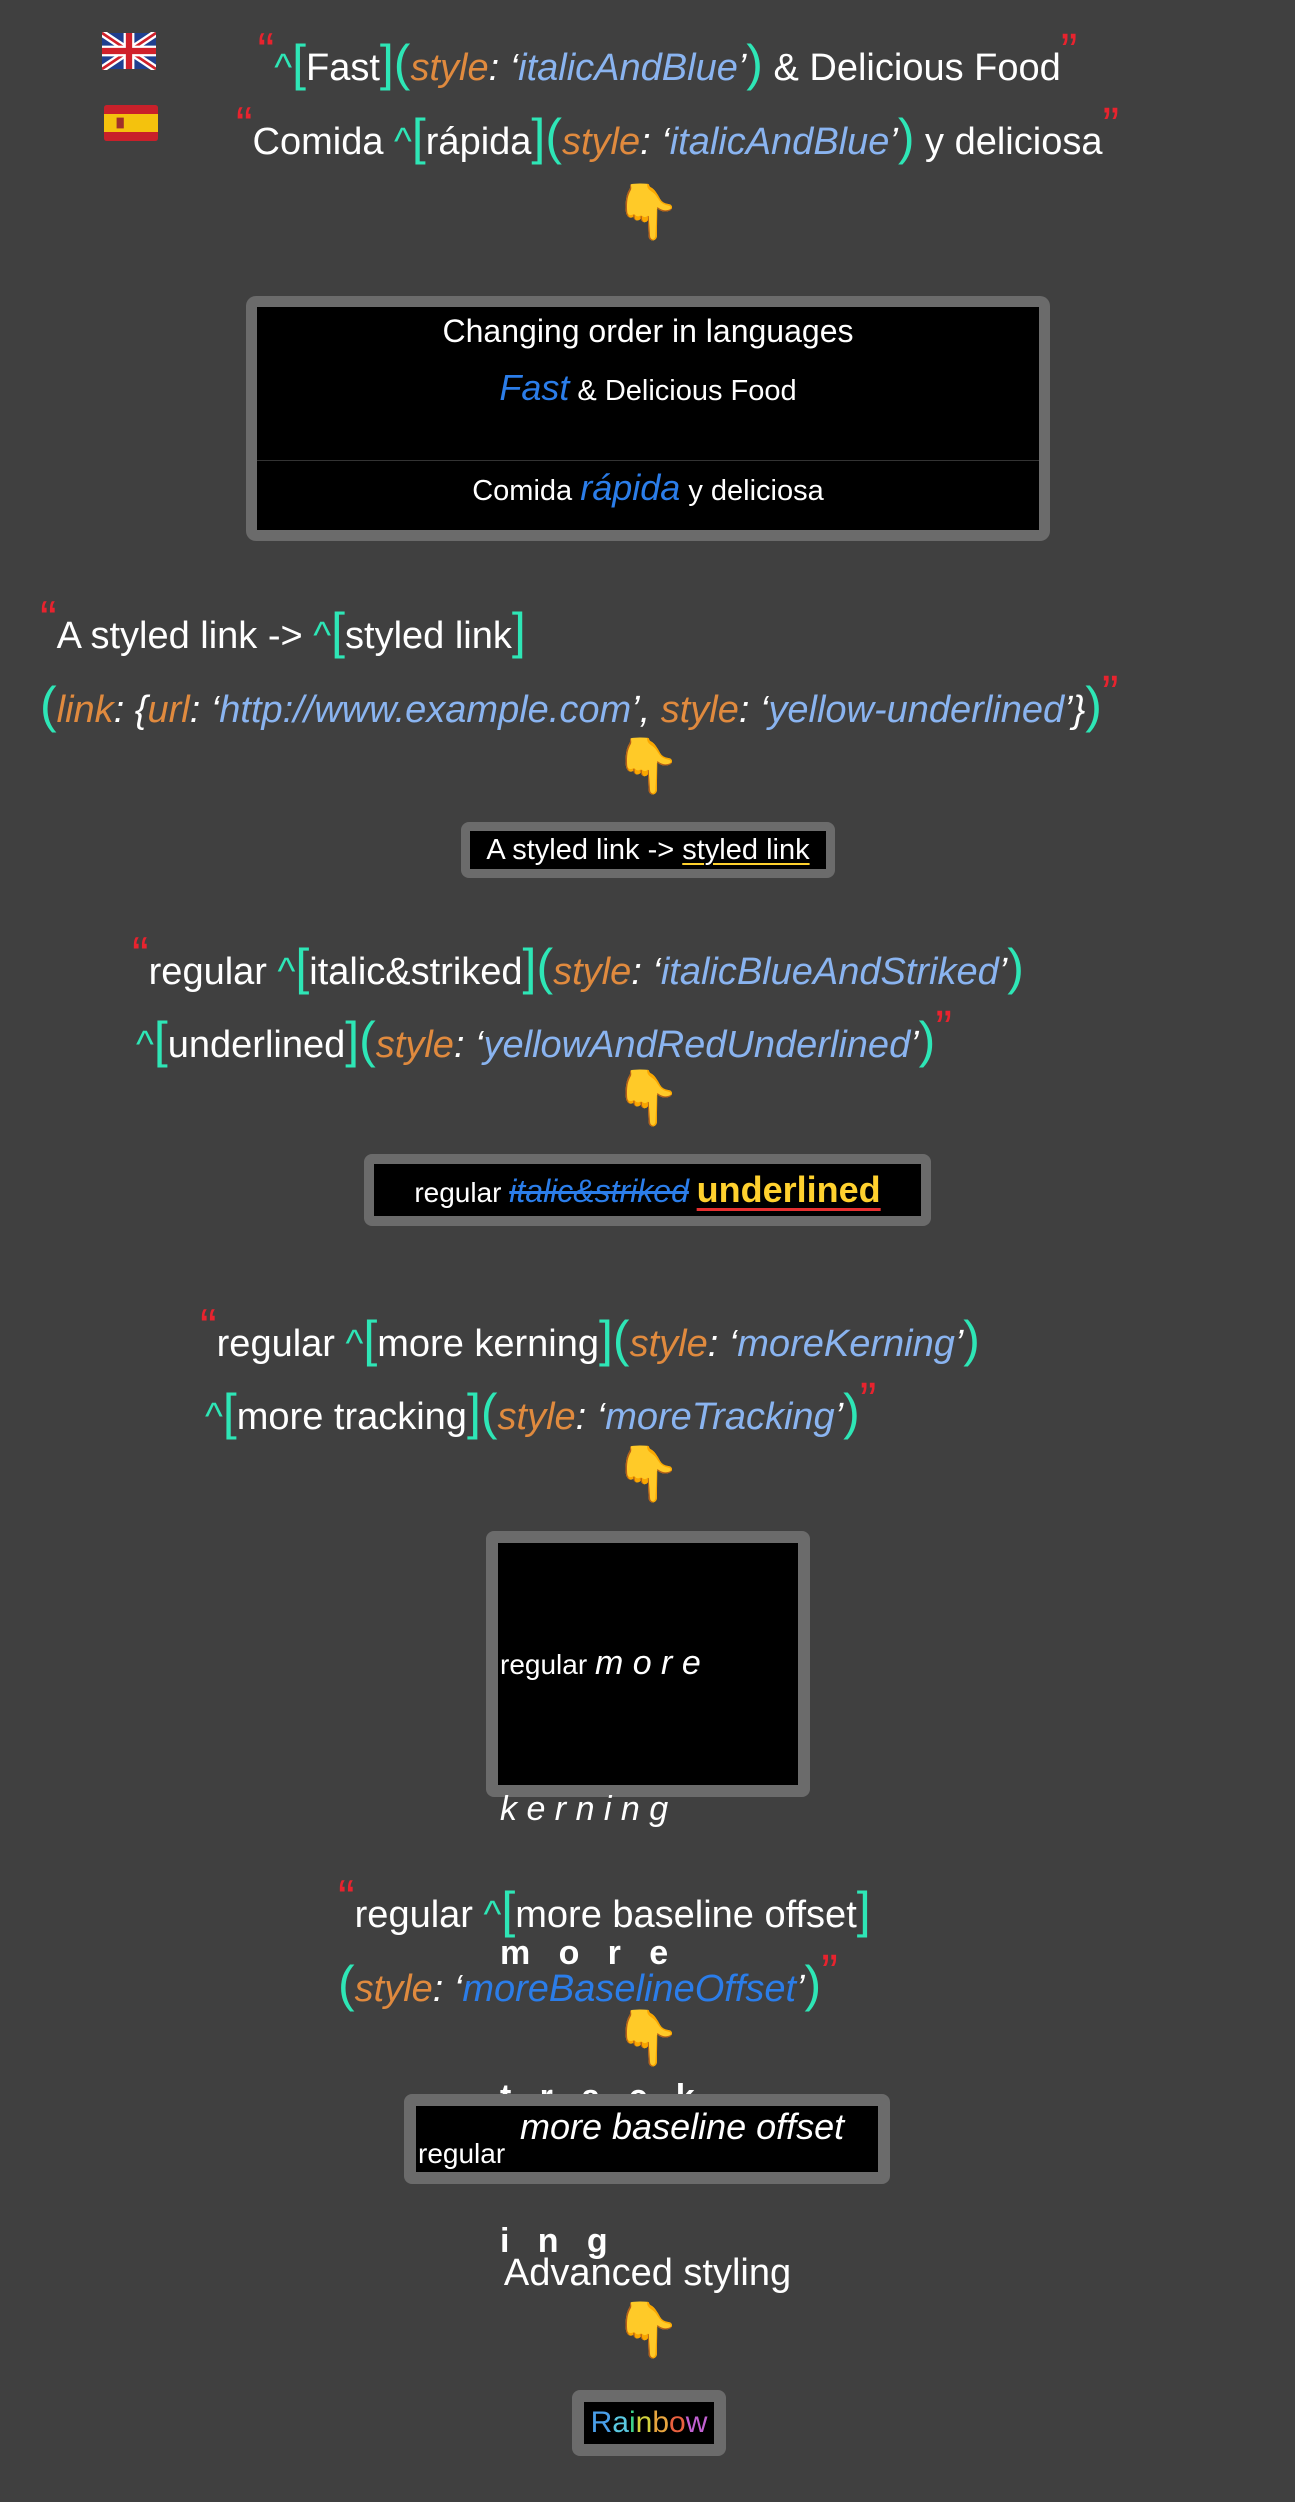 This screenshot has height=2502, width=1295. What do you see at coordinates (648, 331) in the screenshot?
I see `box-title: Changing order in languages` at bounding box center [648, 331].